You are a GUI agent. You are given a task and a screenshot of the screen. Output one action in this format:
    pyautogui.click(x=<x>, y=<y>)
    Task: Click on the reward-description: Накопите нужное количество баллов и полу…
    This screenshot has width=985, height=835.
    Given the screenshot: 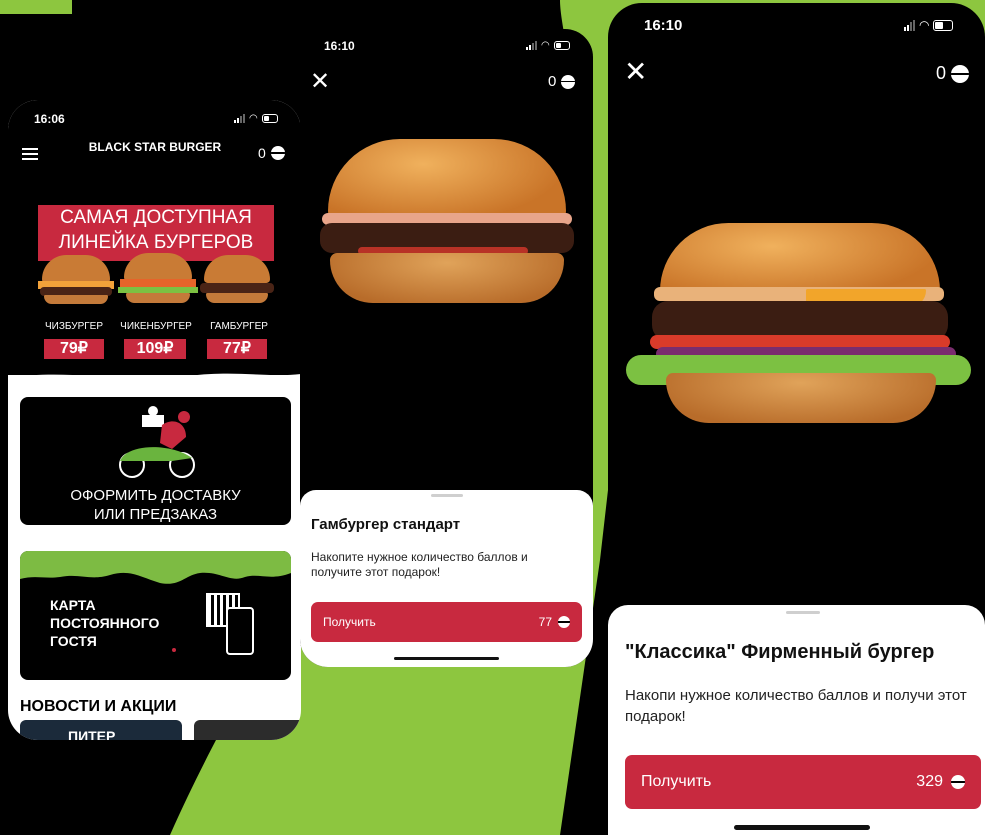 What is the action you would take?
    pyautogui.click(x=419, y=564)
    